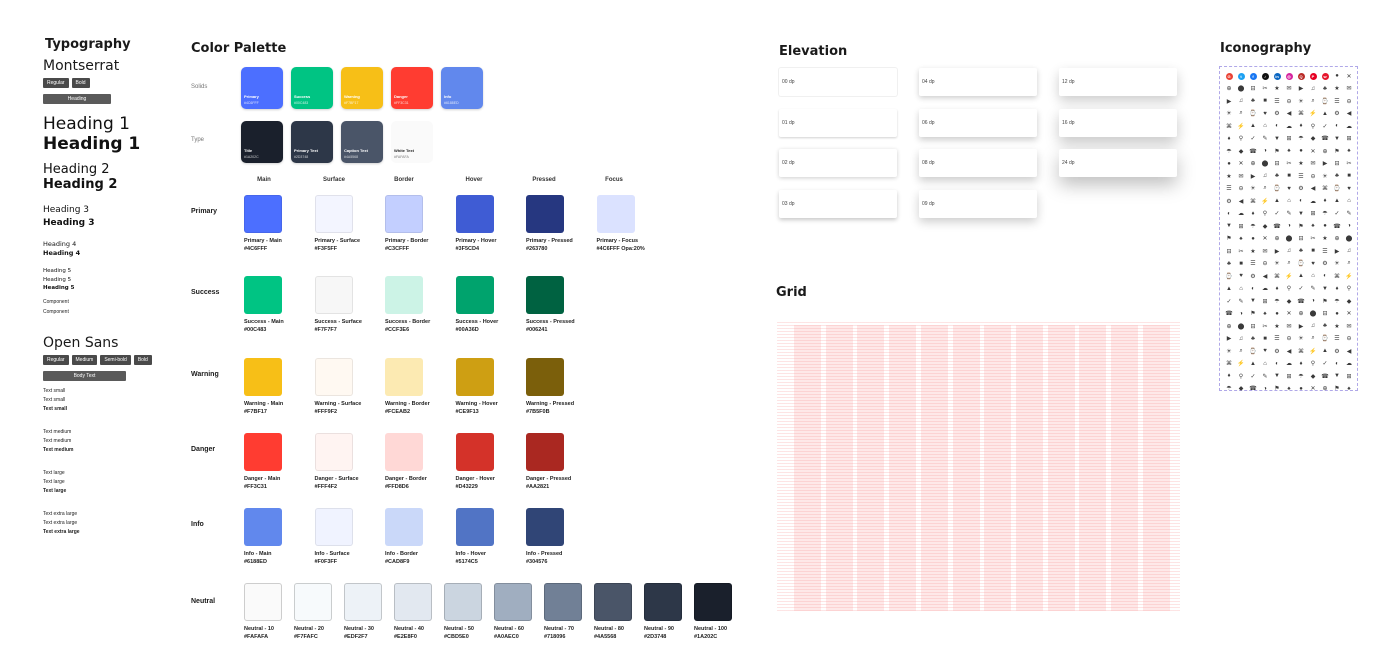  I want to click on column-header: Hover, so click(474, 180).